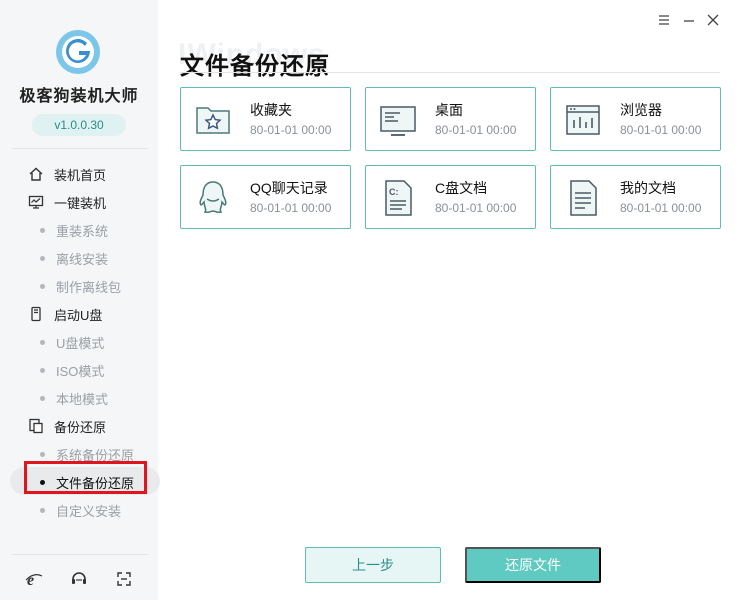 The width and height of the screenshot is (740, 600). I want to click on sidebar-item-label: 离线安装, so click(82, 259).